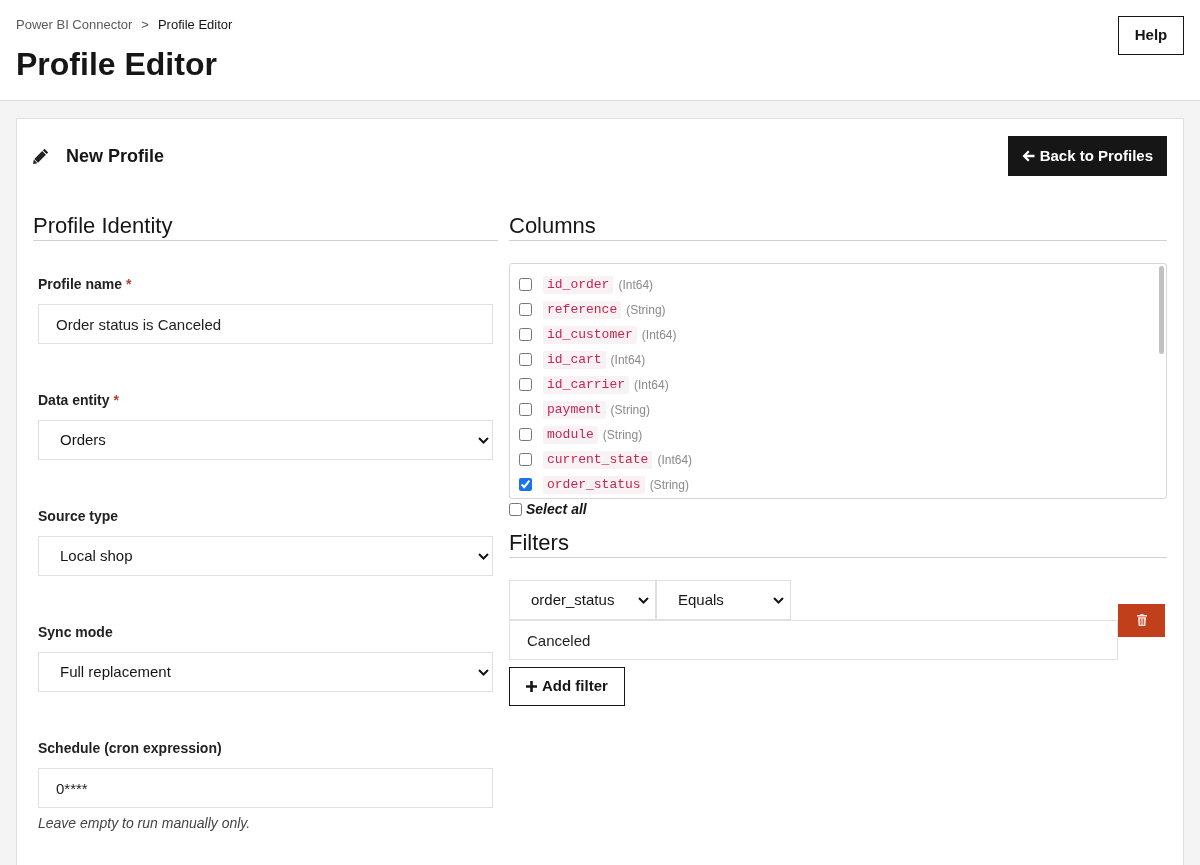  I want to click on column-name: payment, so click(574, 409).